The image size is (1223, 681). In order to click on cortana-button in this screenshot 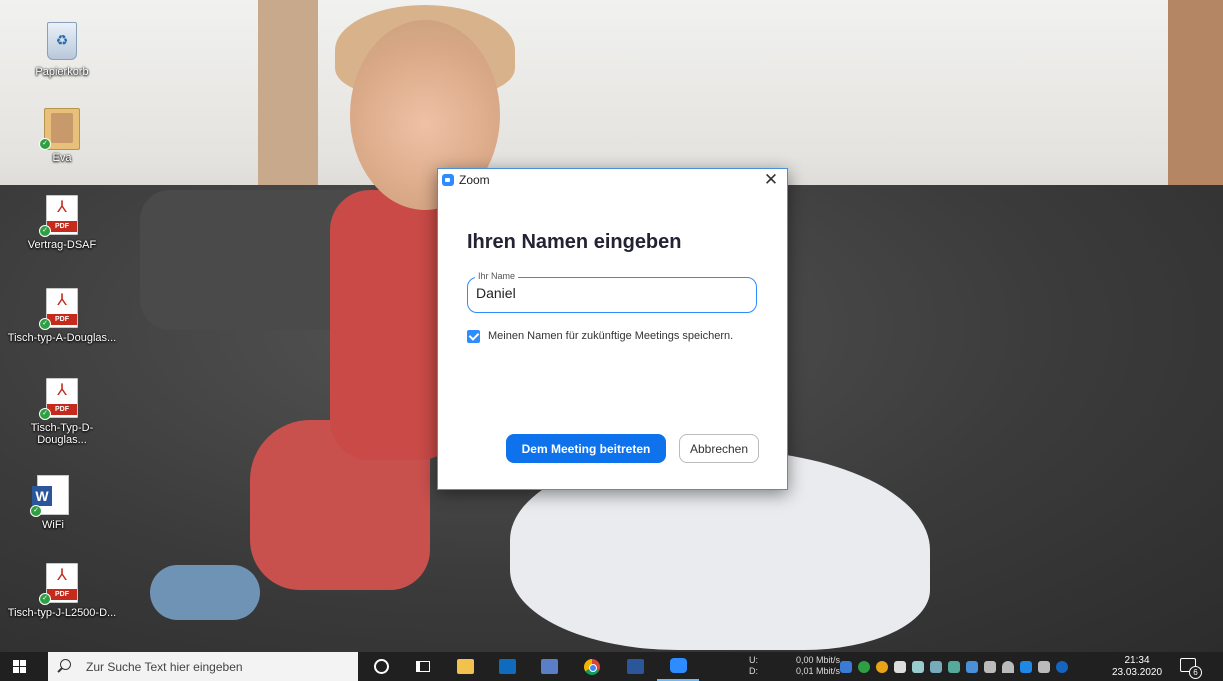, I will do `click(381, 666)`.